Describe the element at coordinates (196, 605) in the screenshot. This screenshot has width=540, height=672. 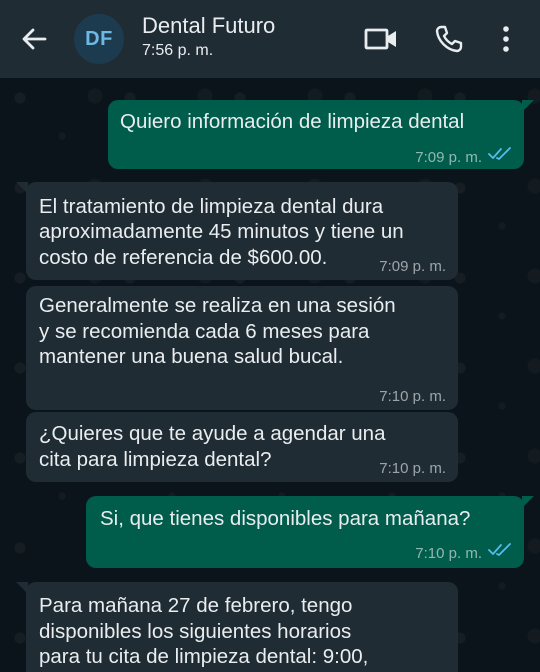
I see `message-text-line: Para mañana 27 de febrero, tengo` at that location.